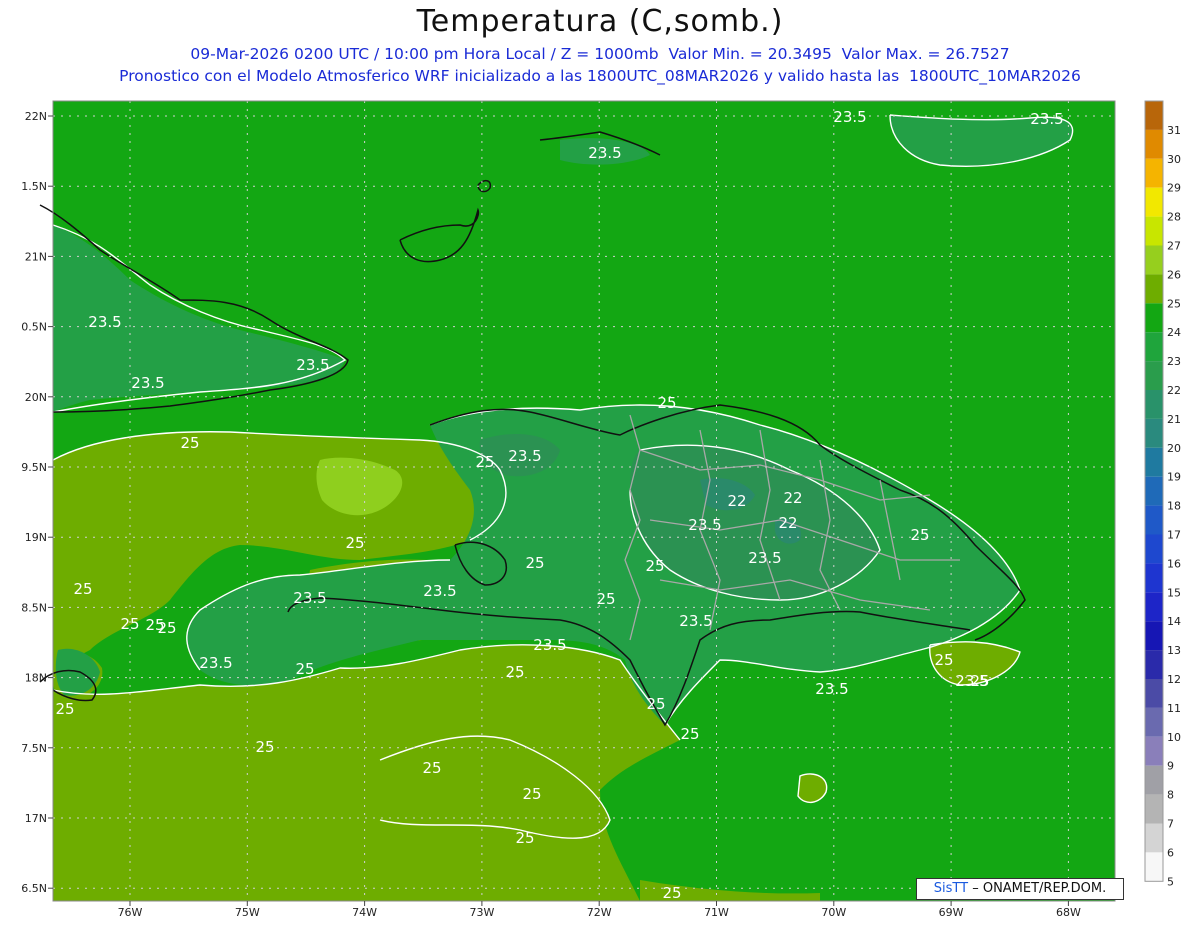  Describe the element at coordinates (1174, 188) in the screenshot. I see `colorbar-label: 29` at that location.